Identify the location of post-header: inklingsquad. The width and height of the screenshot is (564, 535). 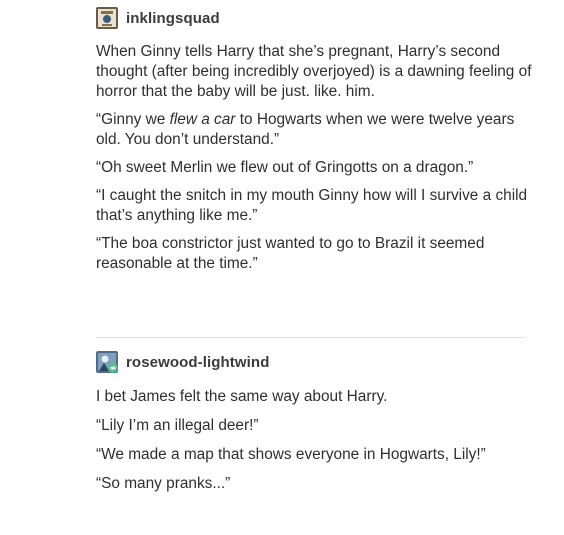
(330, 18).